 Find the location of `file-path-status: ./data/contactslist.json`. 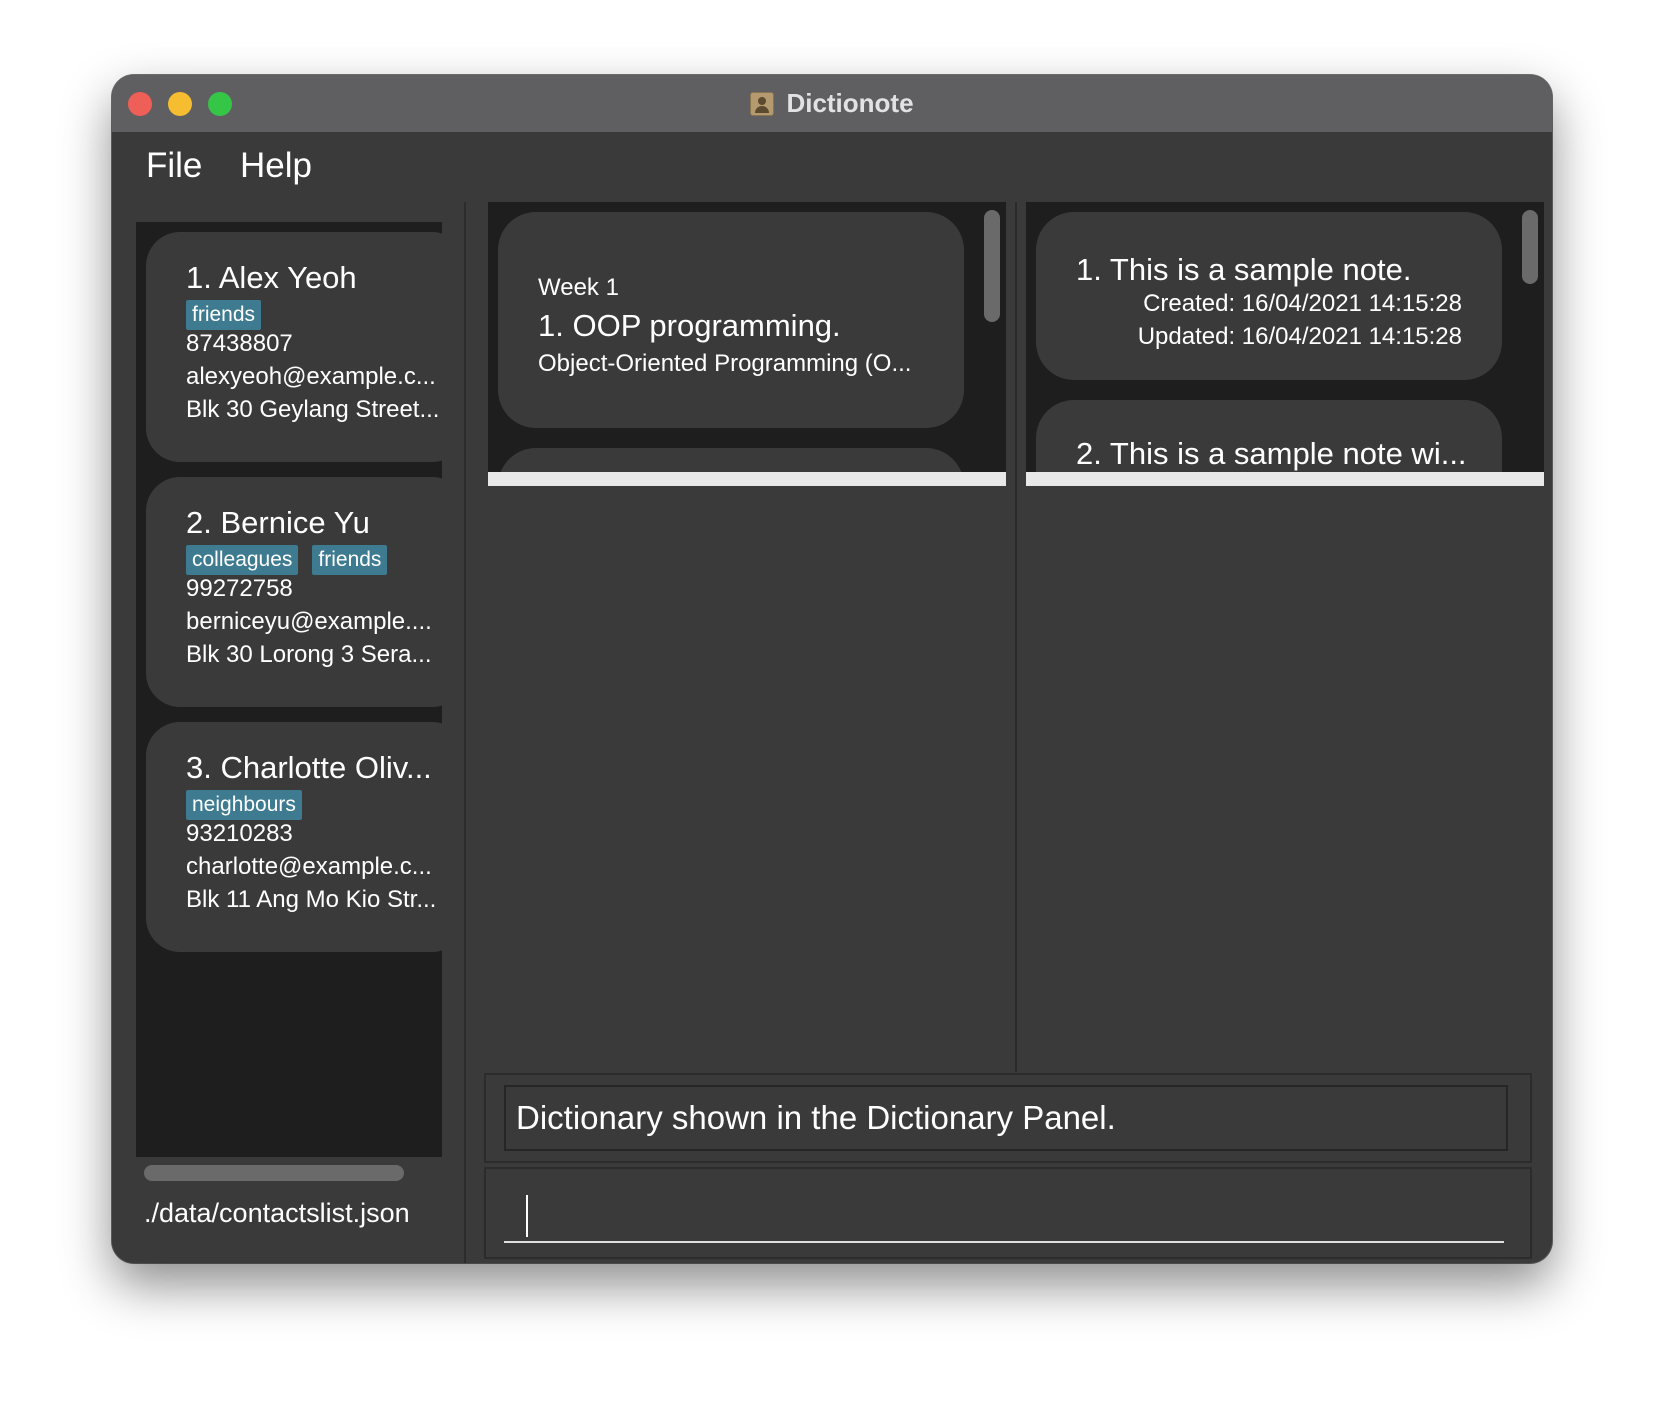

file-path-status: ./data/contactslist.json is located at coordinates (277, 1213).